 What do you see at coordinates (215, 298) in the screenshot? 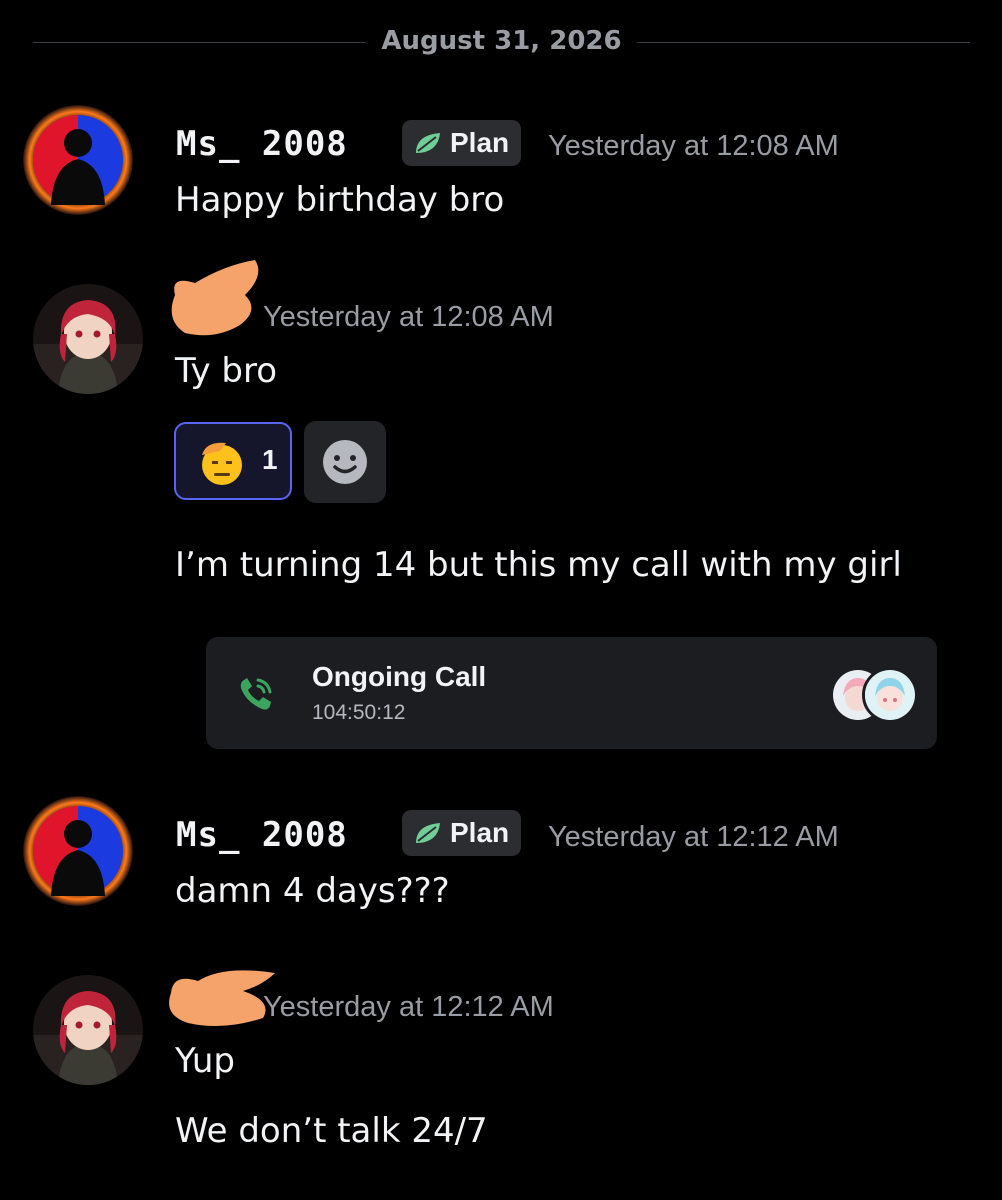
I see `redacted-username` at bounding box center [215, 298].